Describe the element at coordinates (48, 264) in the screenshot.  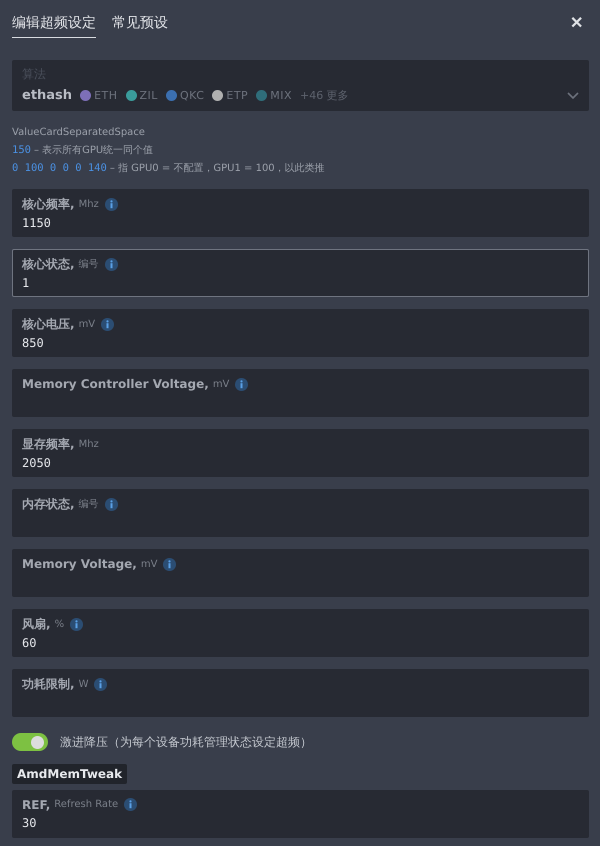
I see `field-label: 核心状态,` at that location.